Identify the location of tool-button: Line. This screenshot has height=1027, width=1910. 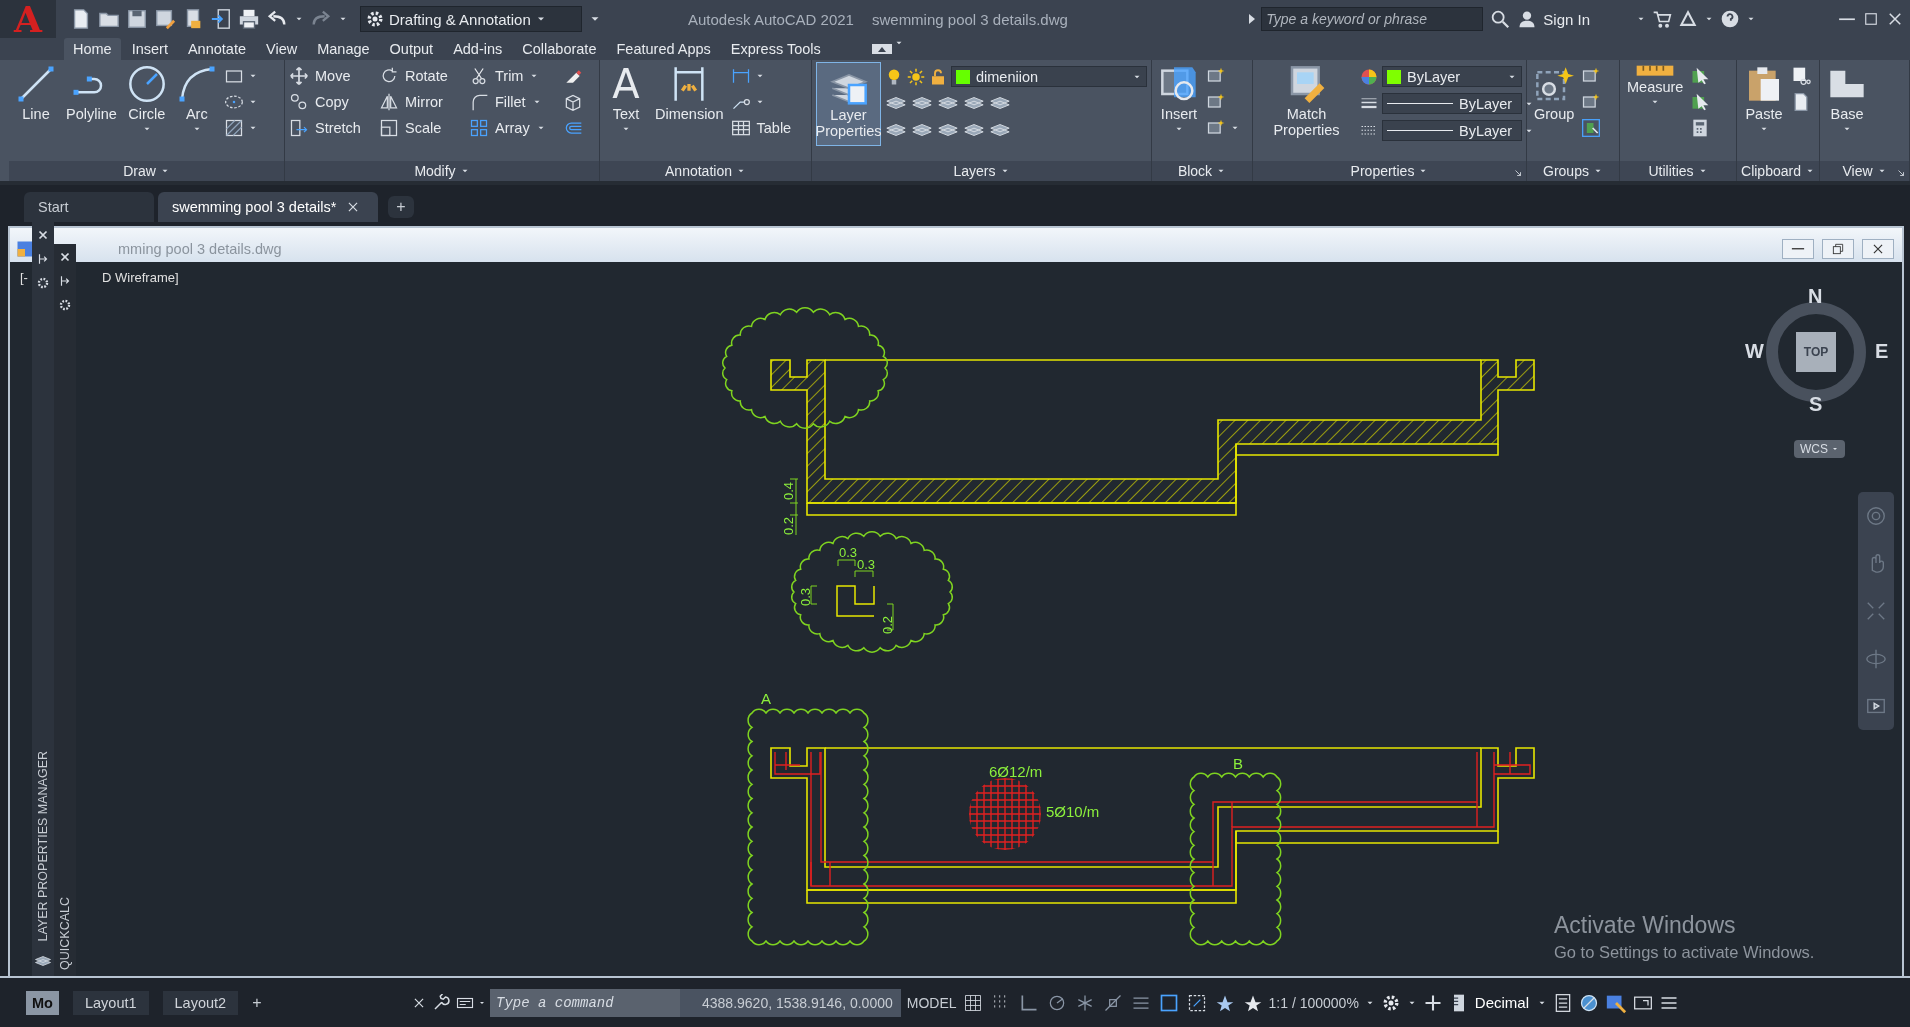
(36, 93).